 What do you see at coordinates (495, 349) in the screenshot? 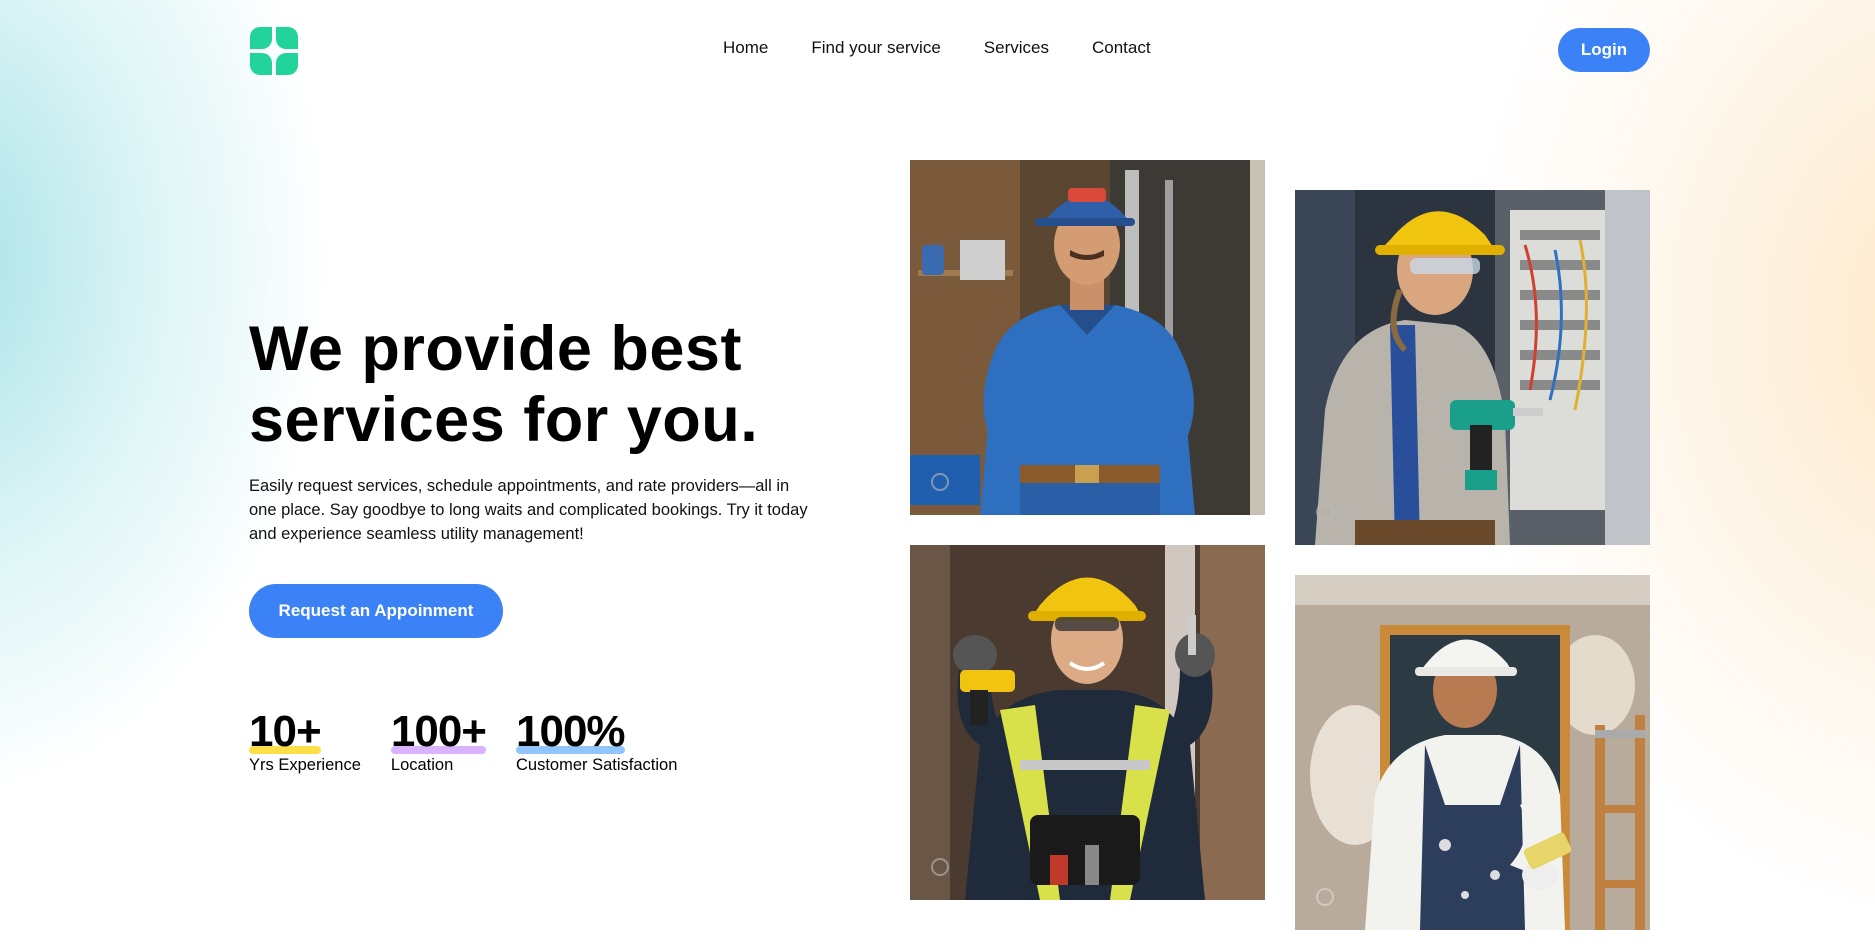
I see `hero-title-line1: We provide best` at bounding box center [495, 349].